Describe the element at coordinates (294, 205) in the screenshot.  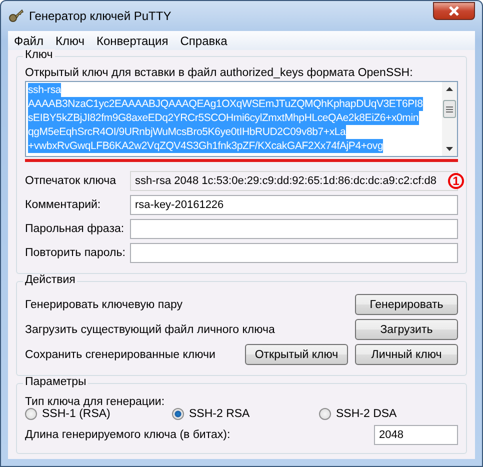
I see `input-field: rsa-key-20161226` at that location.